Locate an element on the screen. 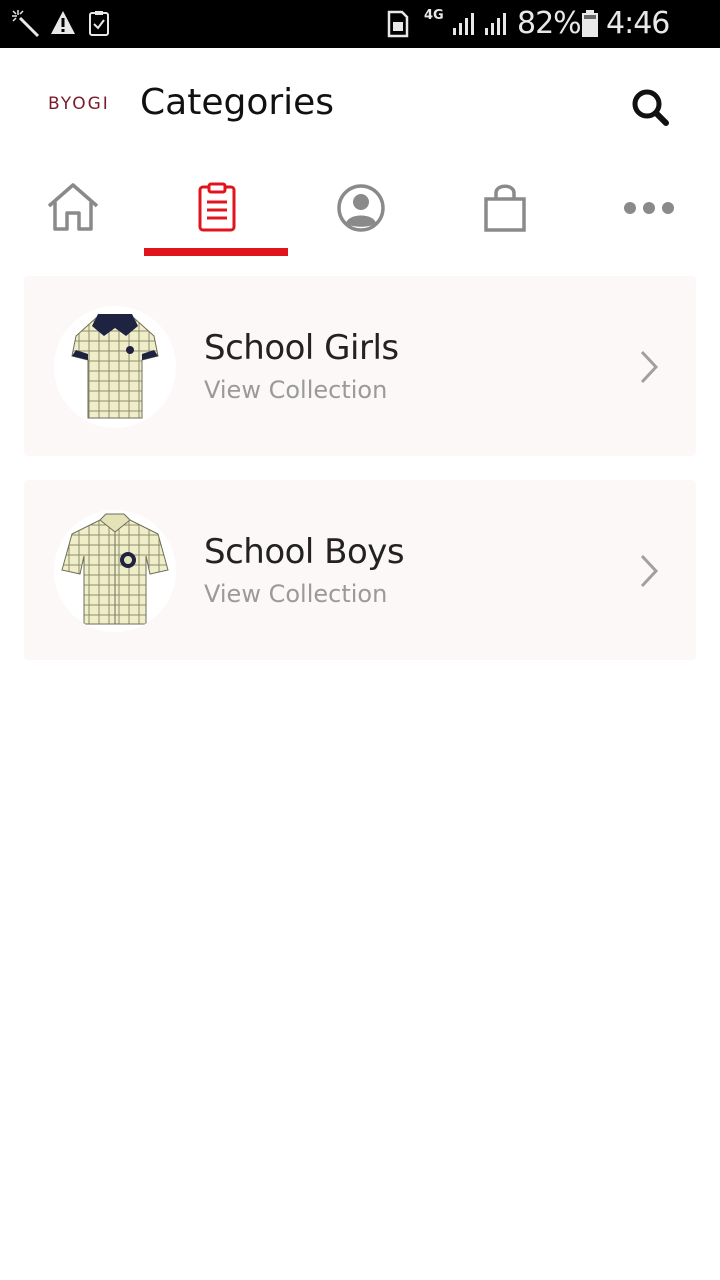 The image size is (720, 1280). clipboard-check-icon is located at coordinates (99, 25).